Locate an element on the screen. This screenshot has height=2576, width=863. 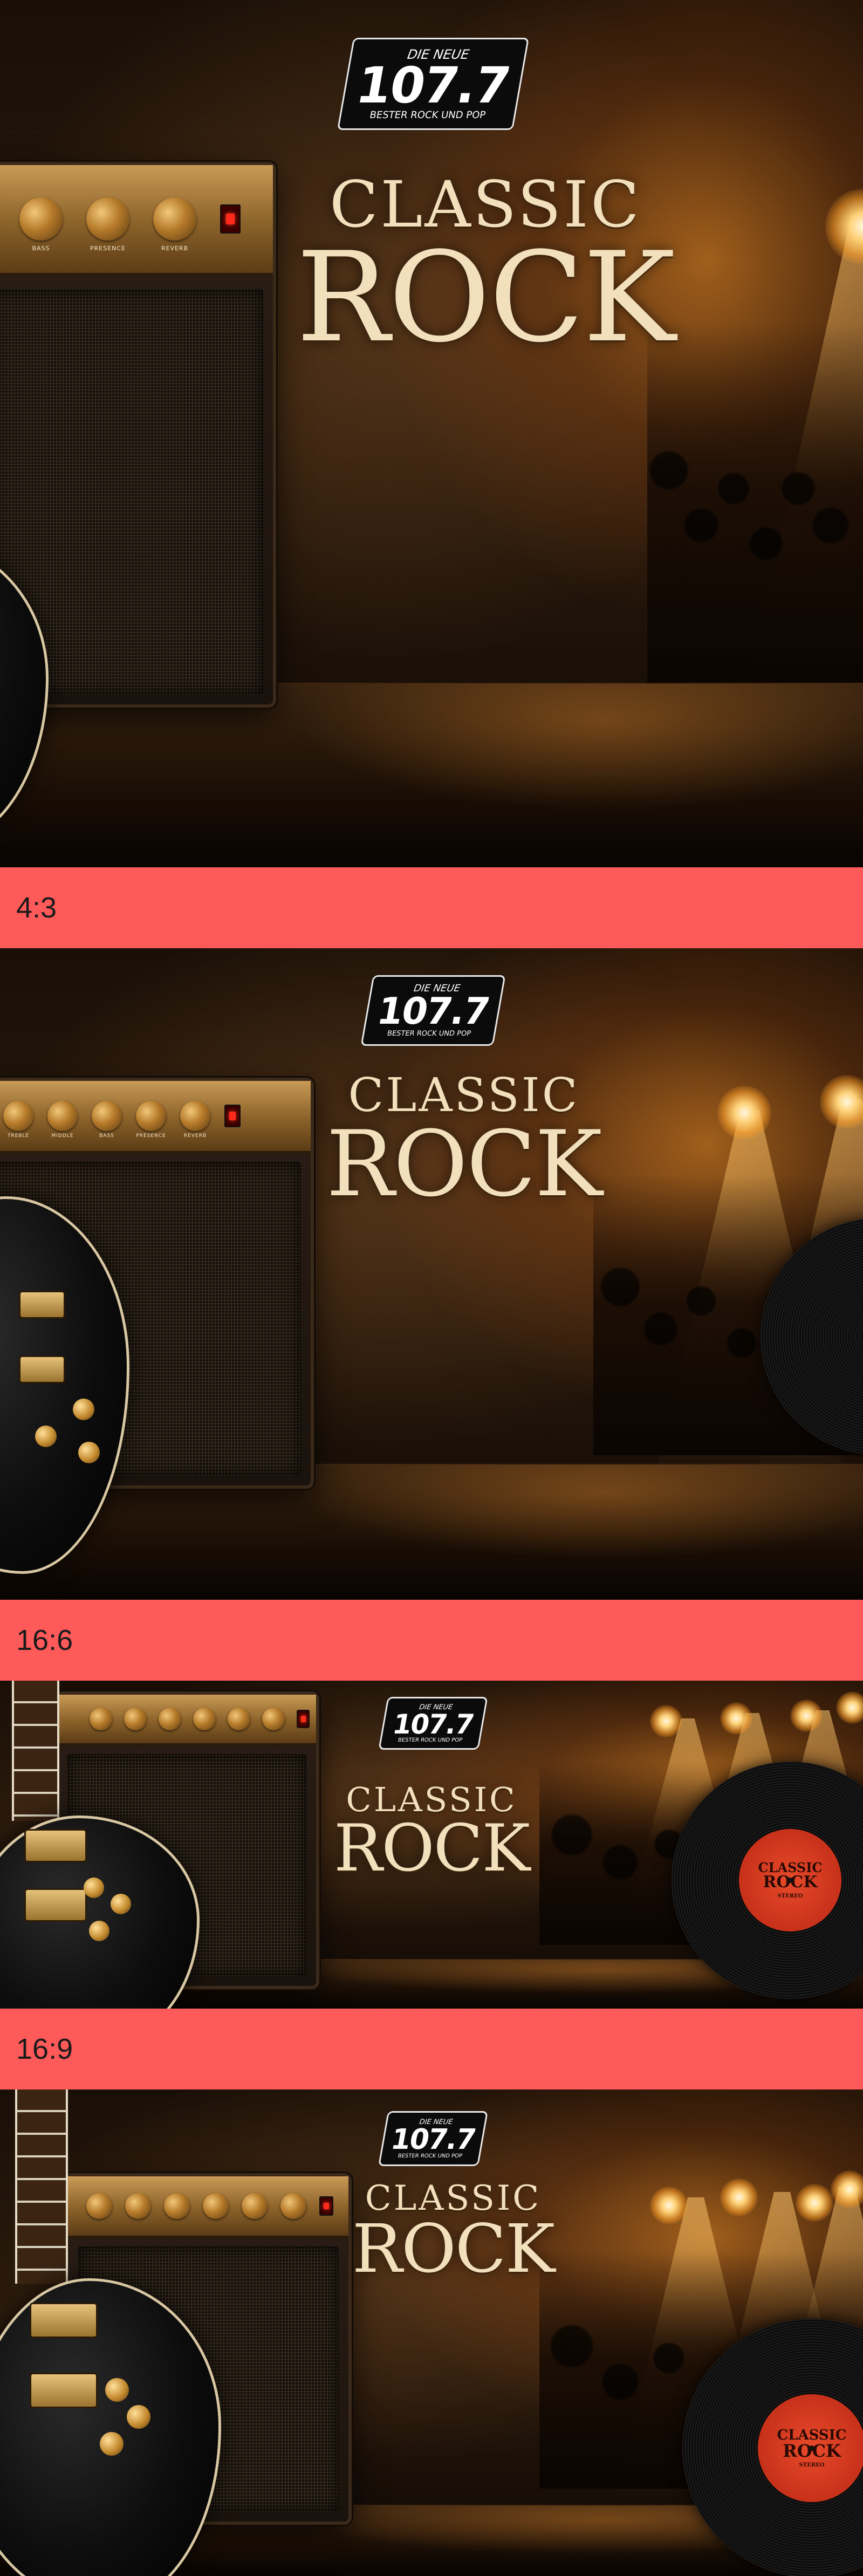
knob-label: TREBLE is located at coordinates (18, 1136).